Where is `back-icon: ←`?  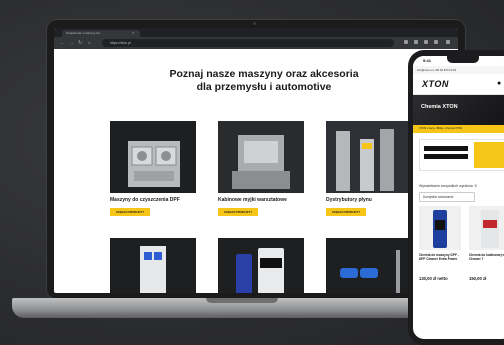 back-icon: ← is located at coordinates (62, 43).